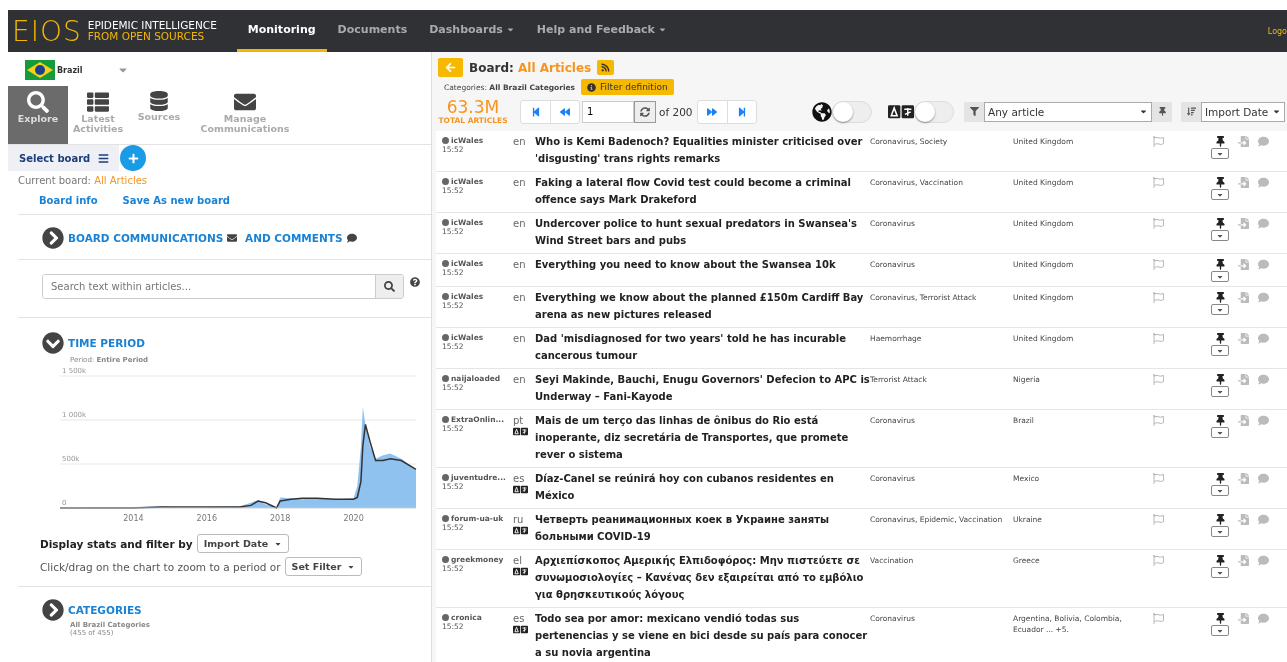  Describe the element at coordinates (389, 286) in the screenshot. I see `search-button` at that location.